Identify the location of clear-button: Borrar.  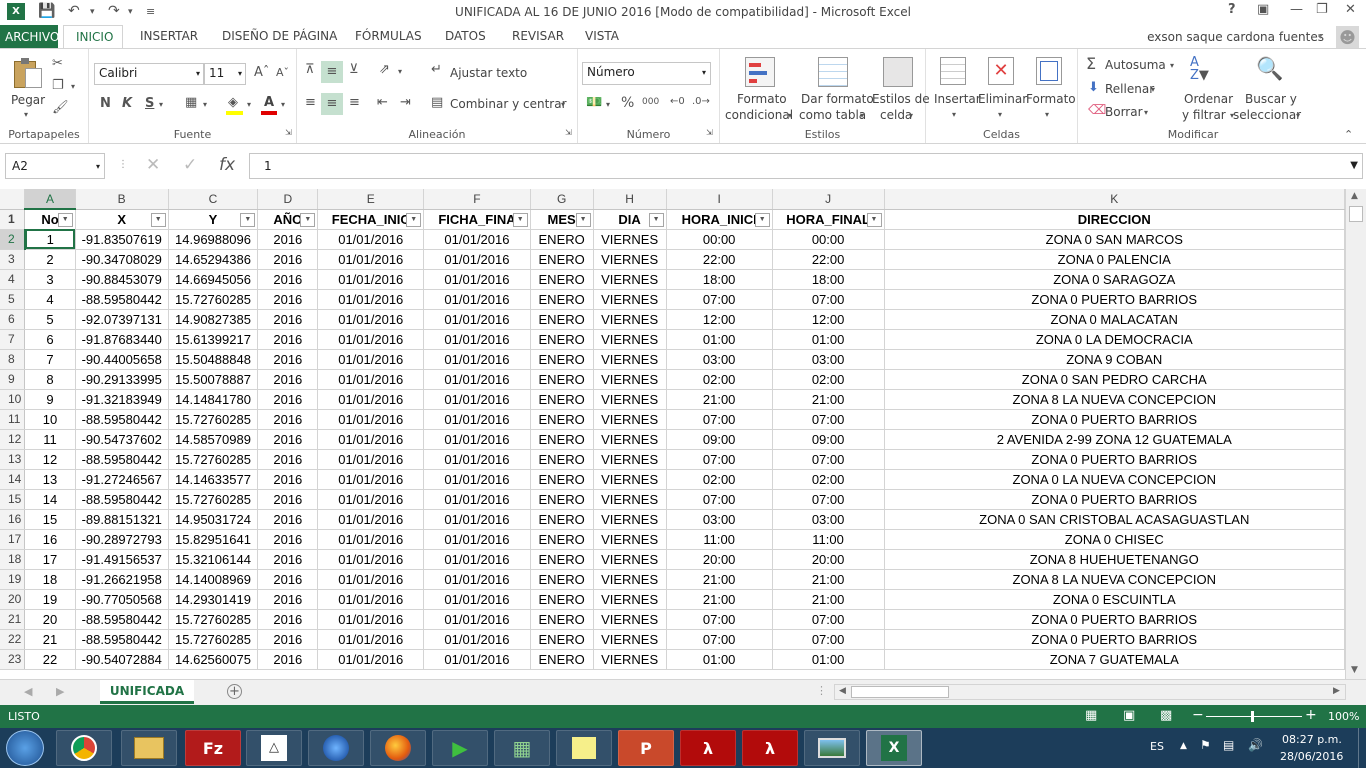
(1124, 112).